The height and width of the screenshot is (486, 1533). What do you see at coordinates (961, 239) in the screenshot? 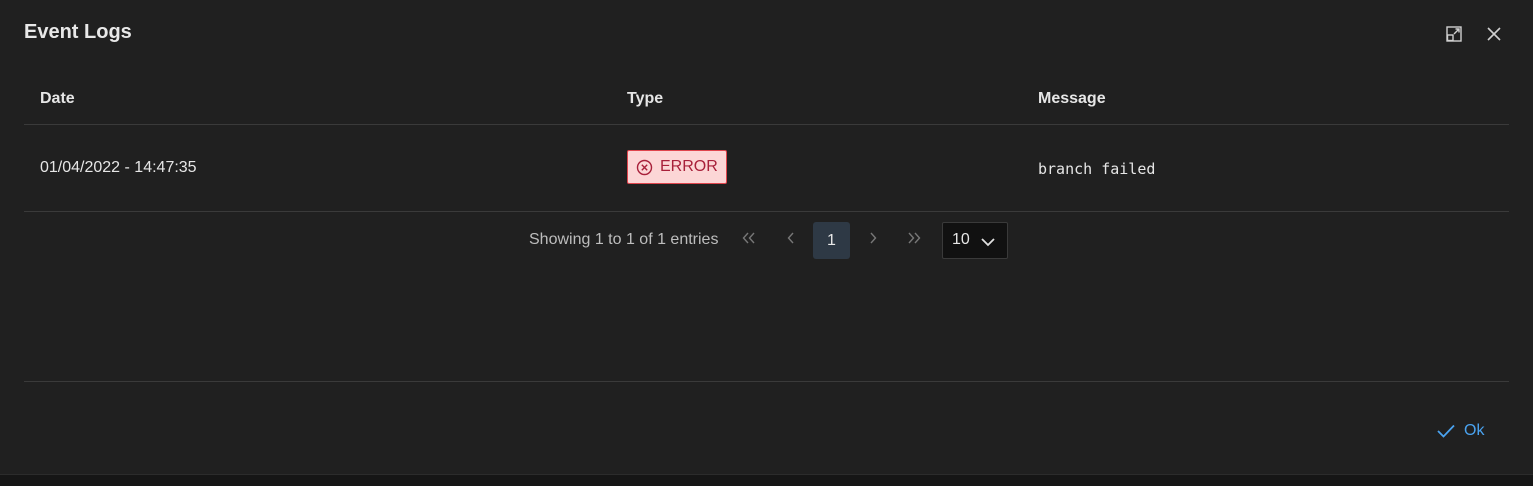
I see `rows-per-page-value: 10` at bounding box center [961, 239].